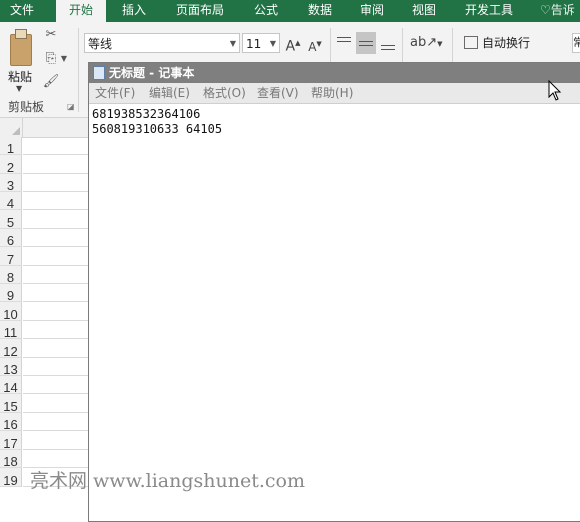  Describe the element at coordinates (81, 11) in the screenshot. I see `tab-home: 开始` at that location.